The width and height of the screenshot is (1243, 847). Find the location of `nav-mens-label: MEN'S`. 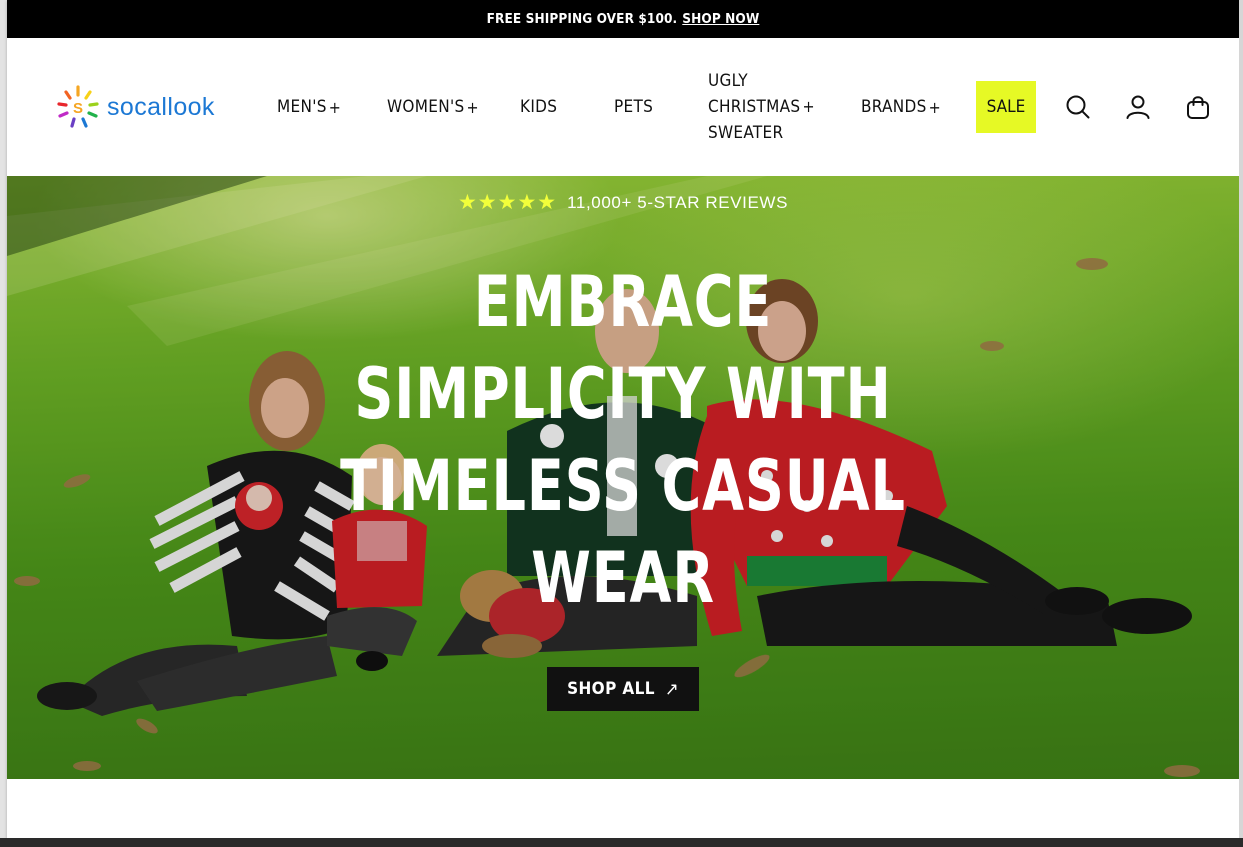

nav-mens-label: MEN'S is located at coordinates (302, 107).